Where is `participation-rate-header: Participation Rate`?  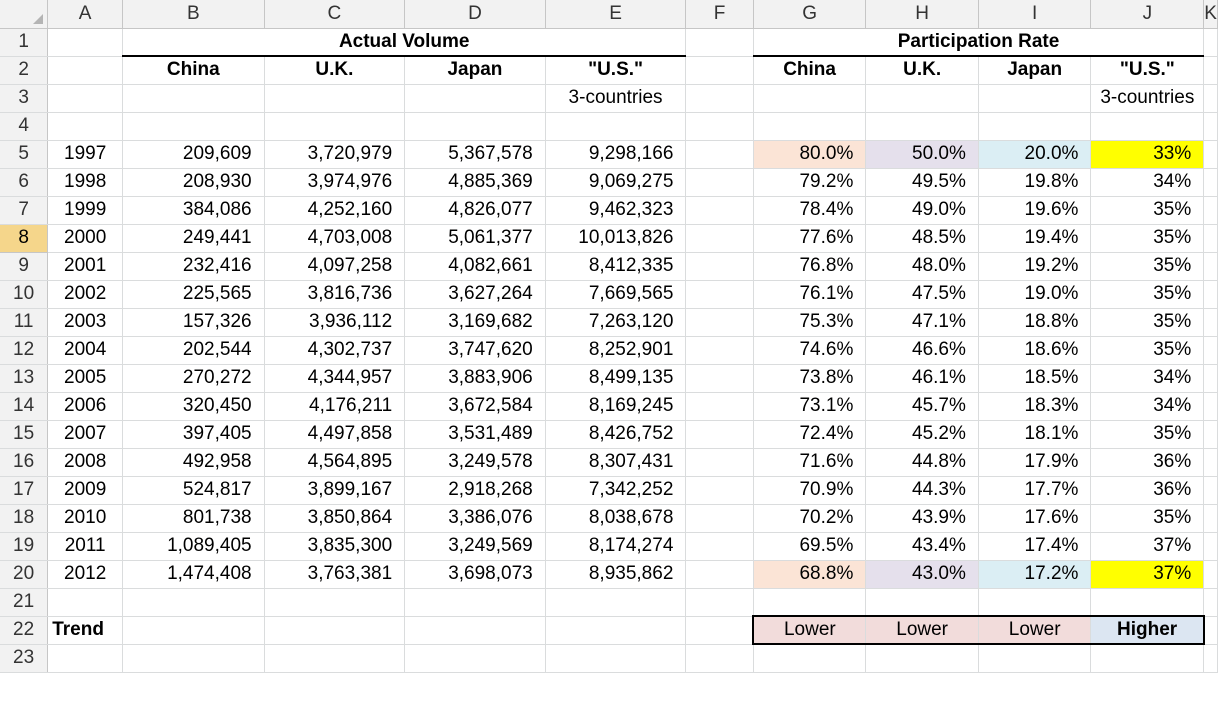
participation-rate-header: Participation Rate is located at coordinates (979, 42).